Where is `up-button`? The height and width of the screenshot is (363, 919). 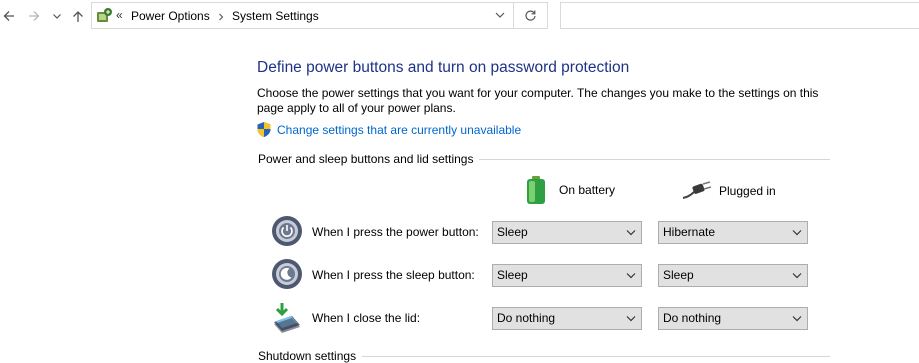
up-button is located at coordinates (78, 16).